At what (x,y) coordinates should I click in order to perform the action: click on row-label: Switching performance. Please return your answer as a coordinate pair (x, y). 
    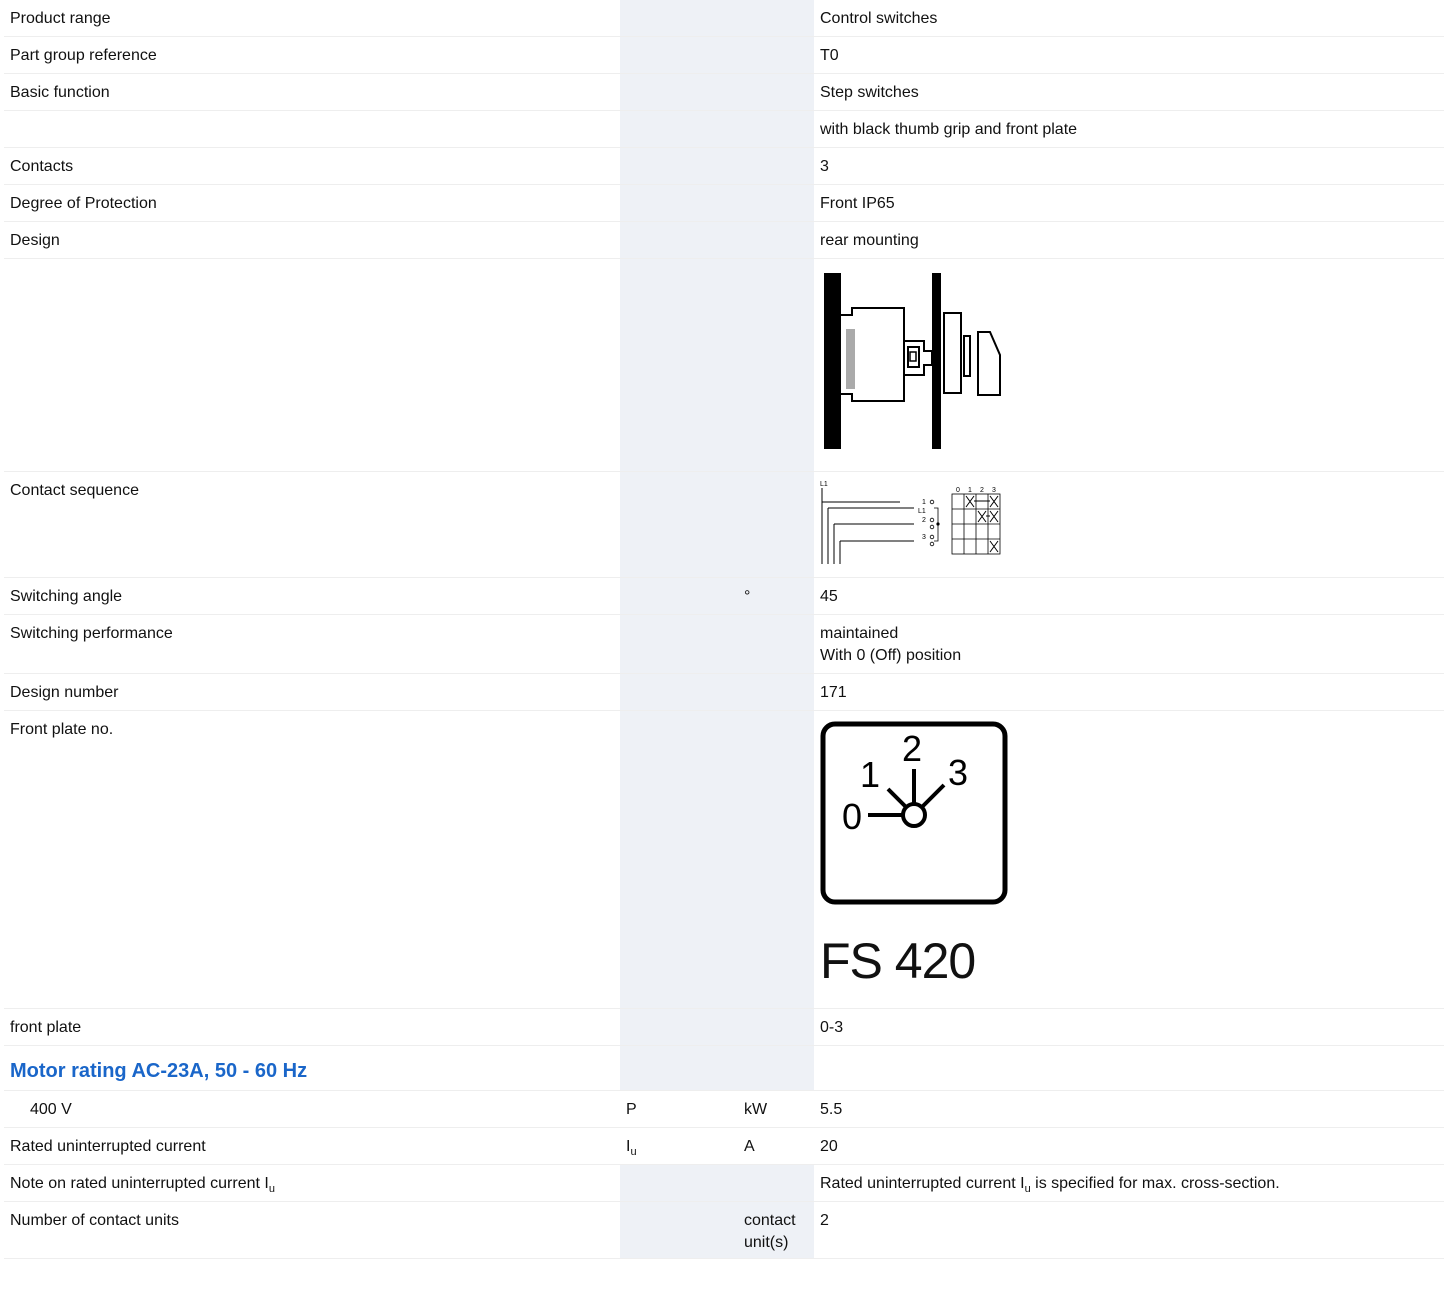
    Looking at the image, I should click on (312, 644).